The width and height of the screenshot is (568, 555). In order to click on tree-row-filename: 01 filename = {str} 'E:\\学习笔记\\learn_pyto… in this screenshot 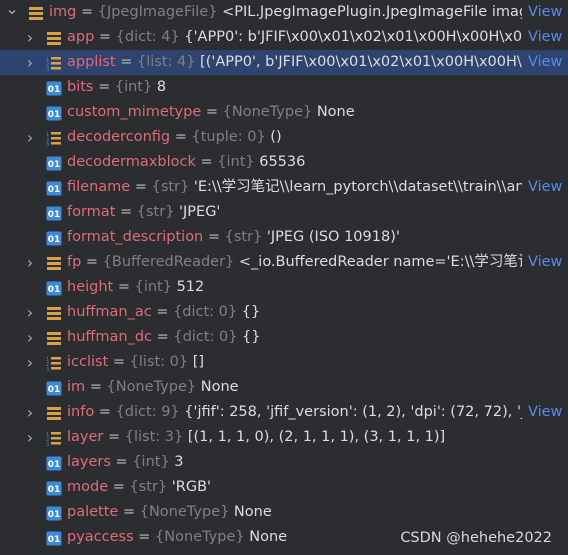, I will do `click(284, 187)`.